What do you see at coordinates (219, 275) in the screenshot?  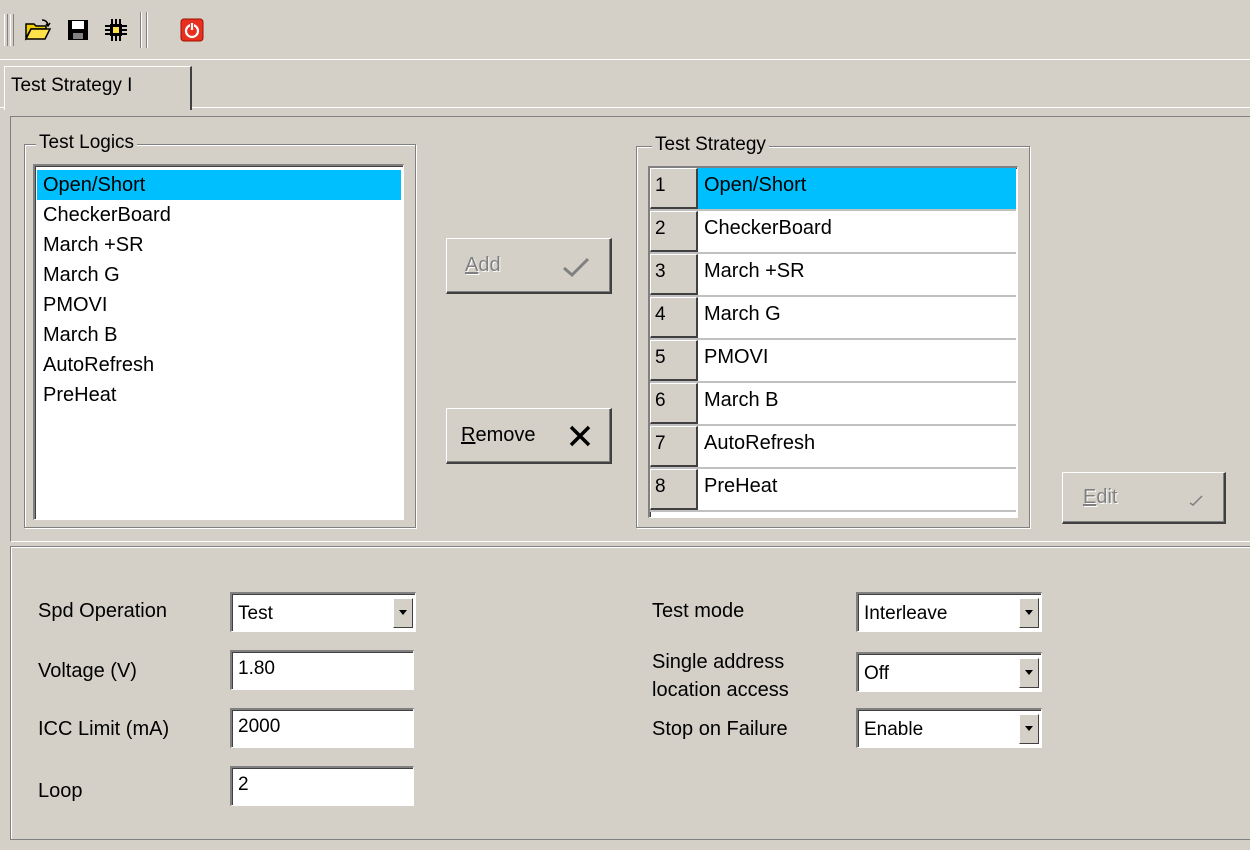 I see `list-item: March G` at bounding box center [219, 275].